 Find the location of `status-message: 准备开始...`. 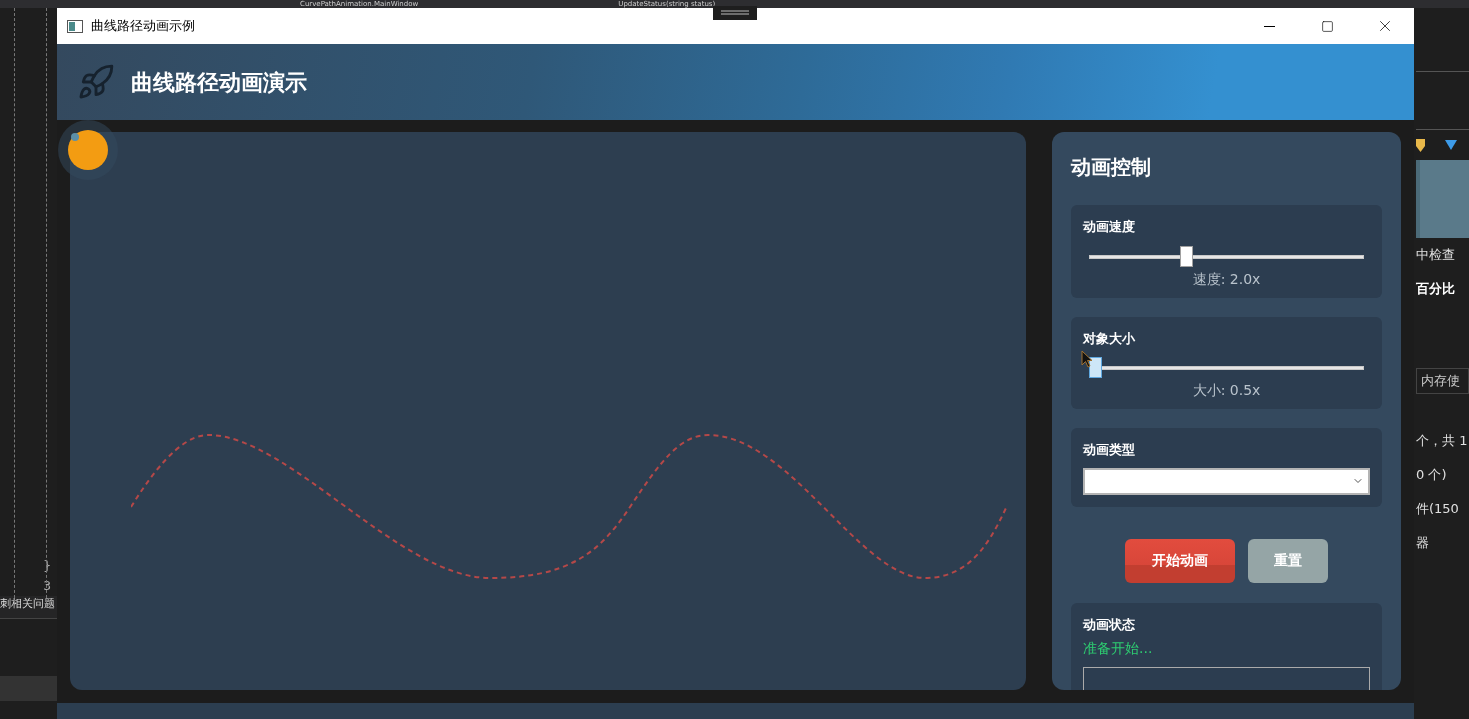

status-message: 准备开始... is located at coordinates (1118, 648).